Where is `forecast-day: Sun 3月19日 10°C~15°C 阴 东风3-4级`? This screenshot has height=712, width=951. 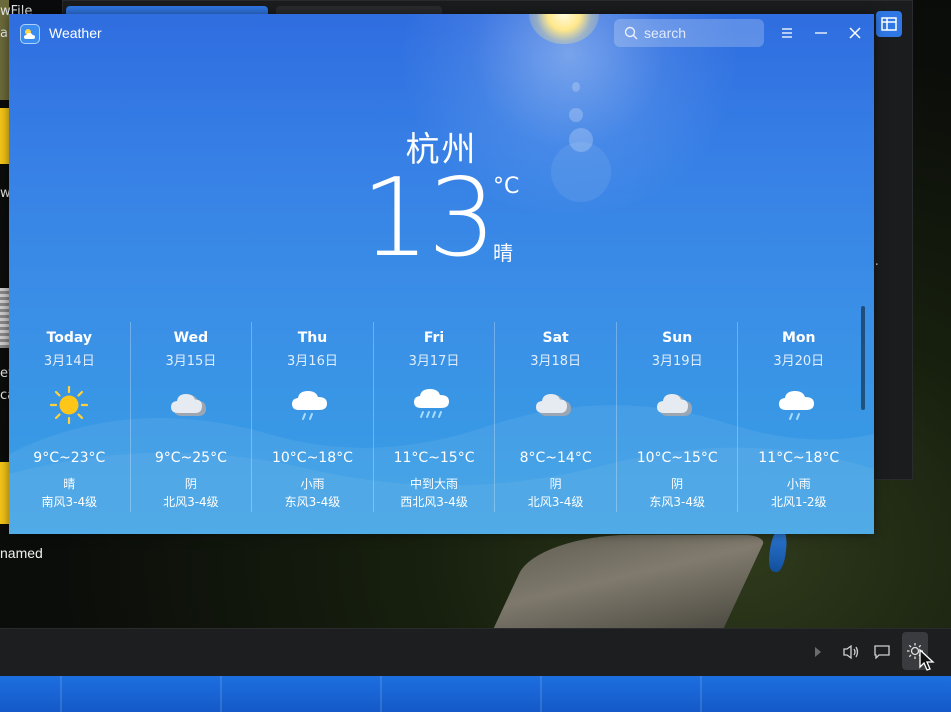
forecast-day: Sun 3月19日 10°C~15°C 阴 东风3-4级 is located at coordinates (676, 417).